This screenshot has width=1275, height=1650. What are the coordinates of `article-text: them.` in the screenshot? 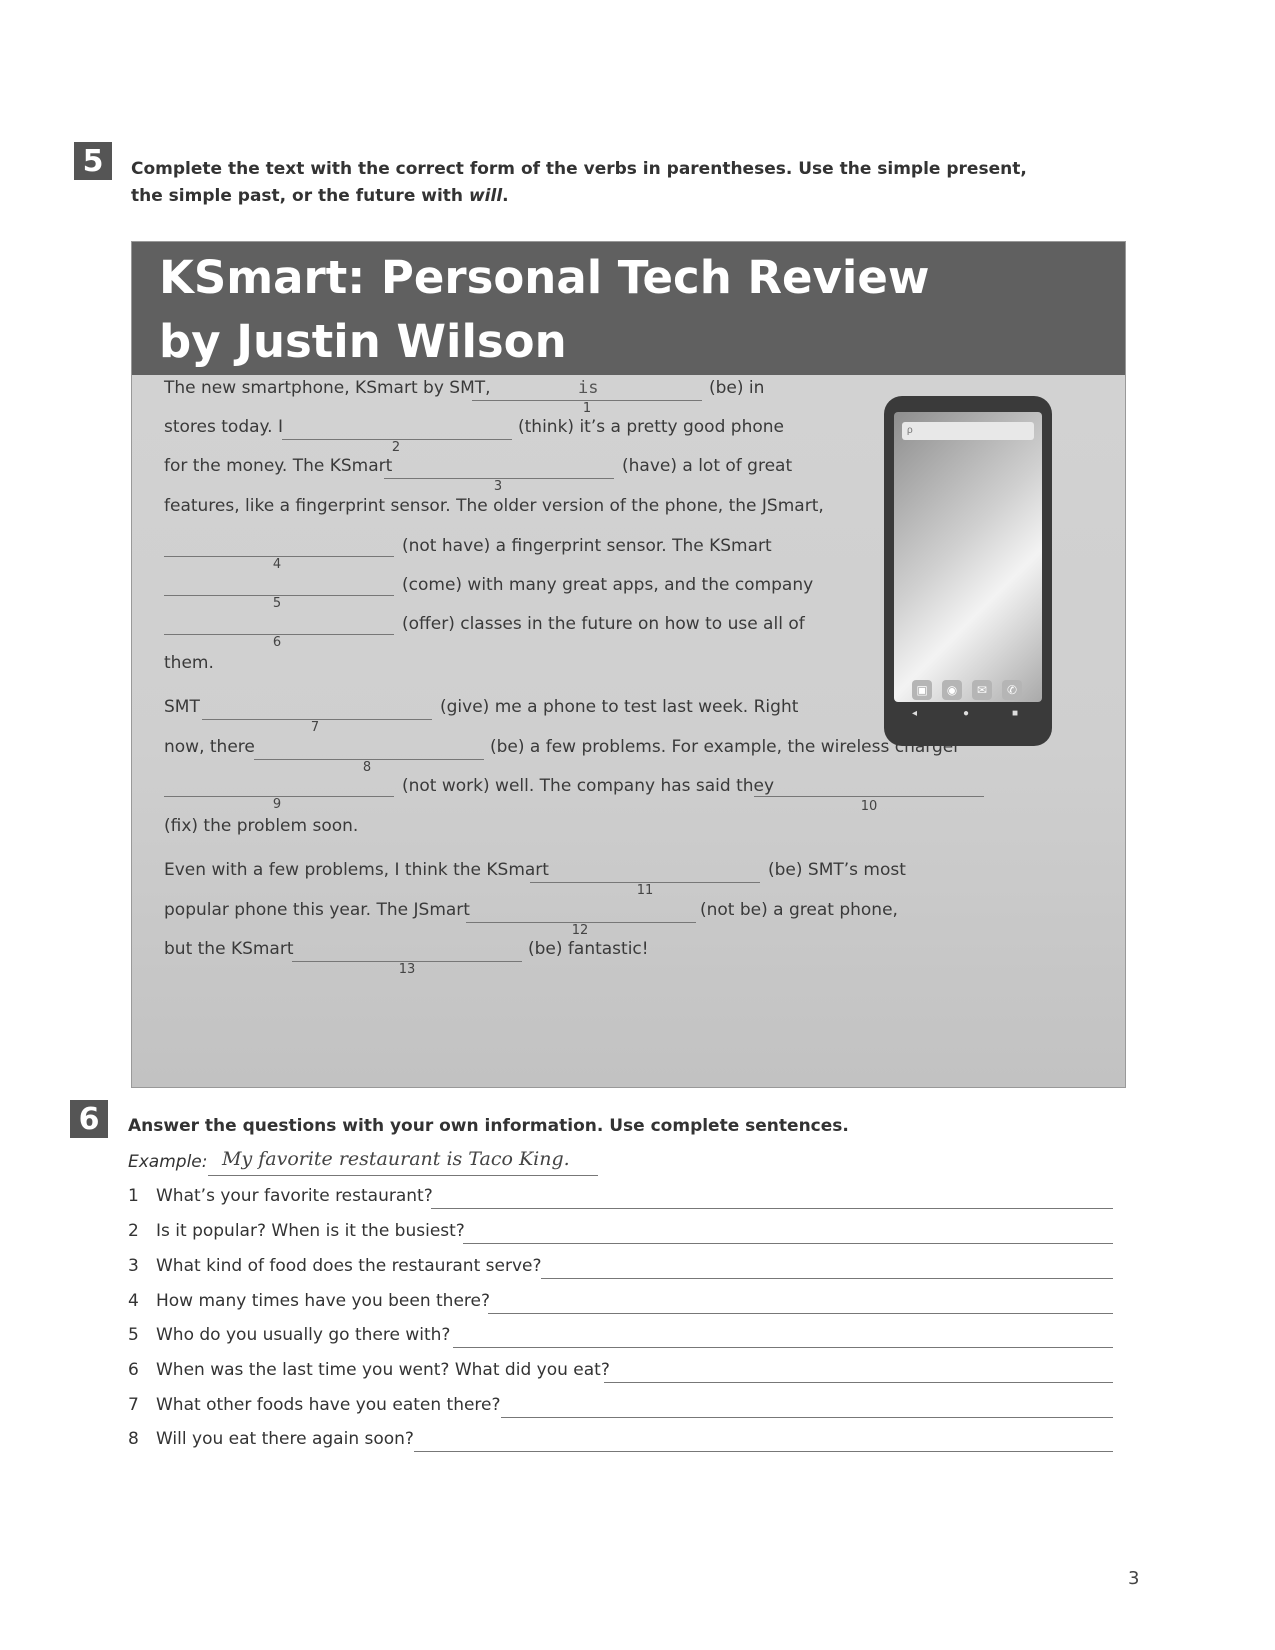 It's located at (189, 663).